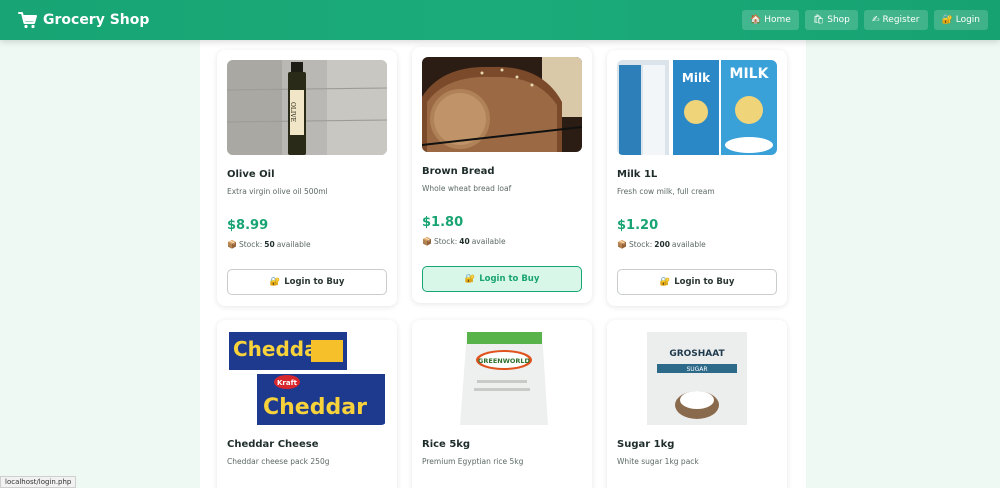  I want to click on nav-login-label: Login, so click(967, 20).